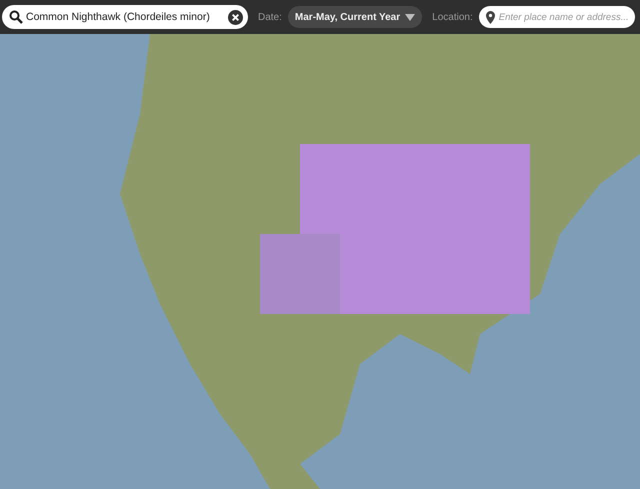 The width and height of the screenshot is (640, 489). I want to click on location-label: Location:, so click(452, 17).